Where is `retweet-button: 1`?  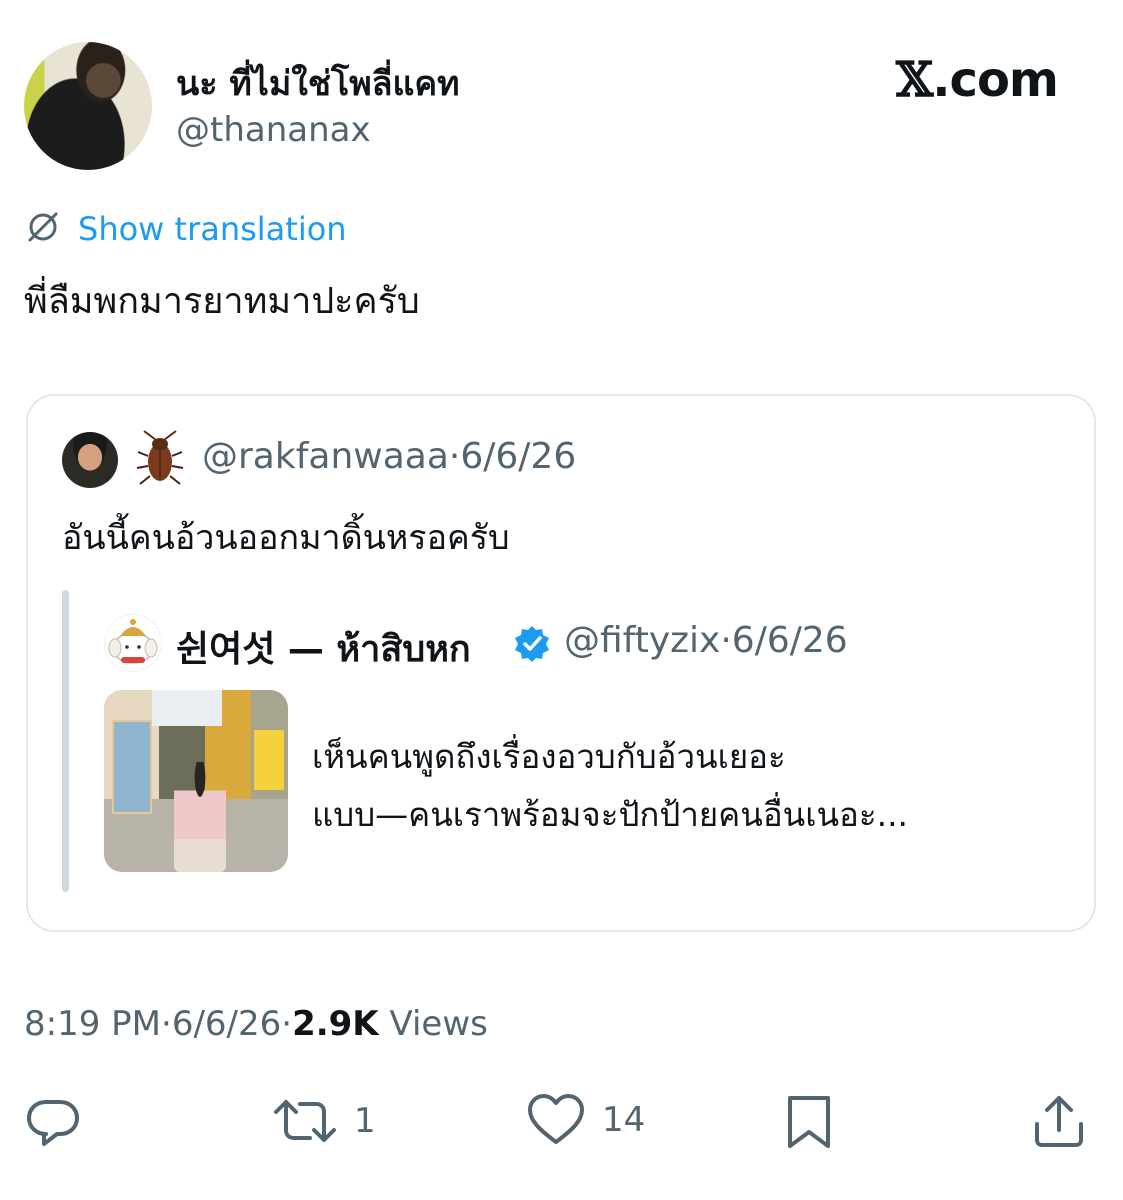 retweet-button: 1 is located at coordinates (324, 1121).